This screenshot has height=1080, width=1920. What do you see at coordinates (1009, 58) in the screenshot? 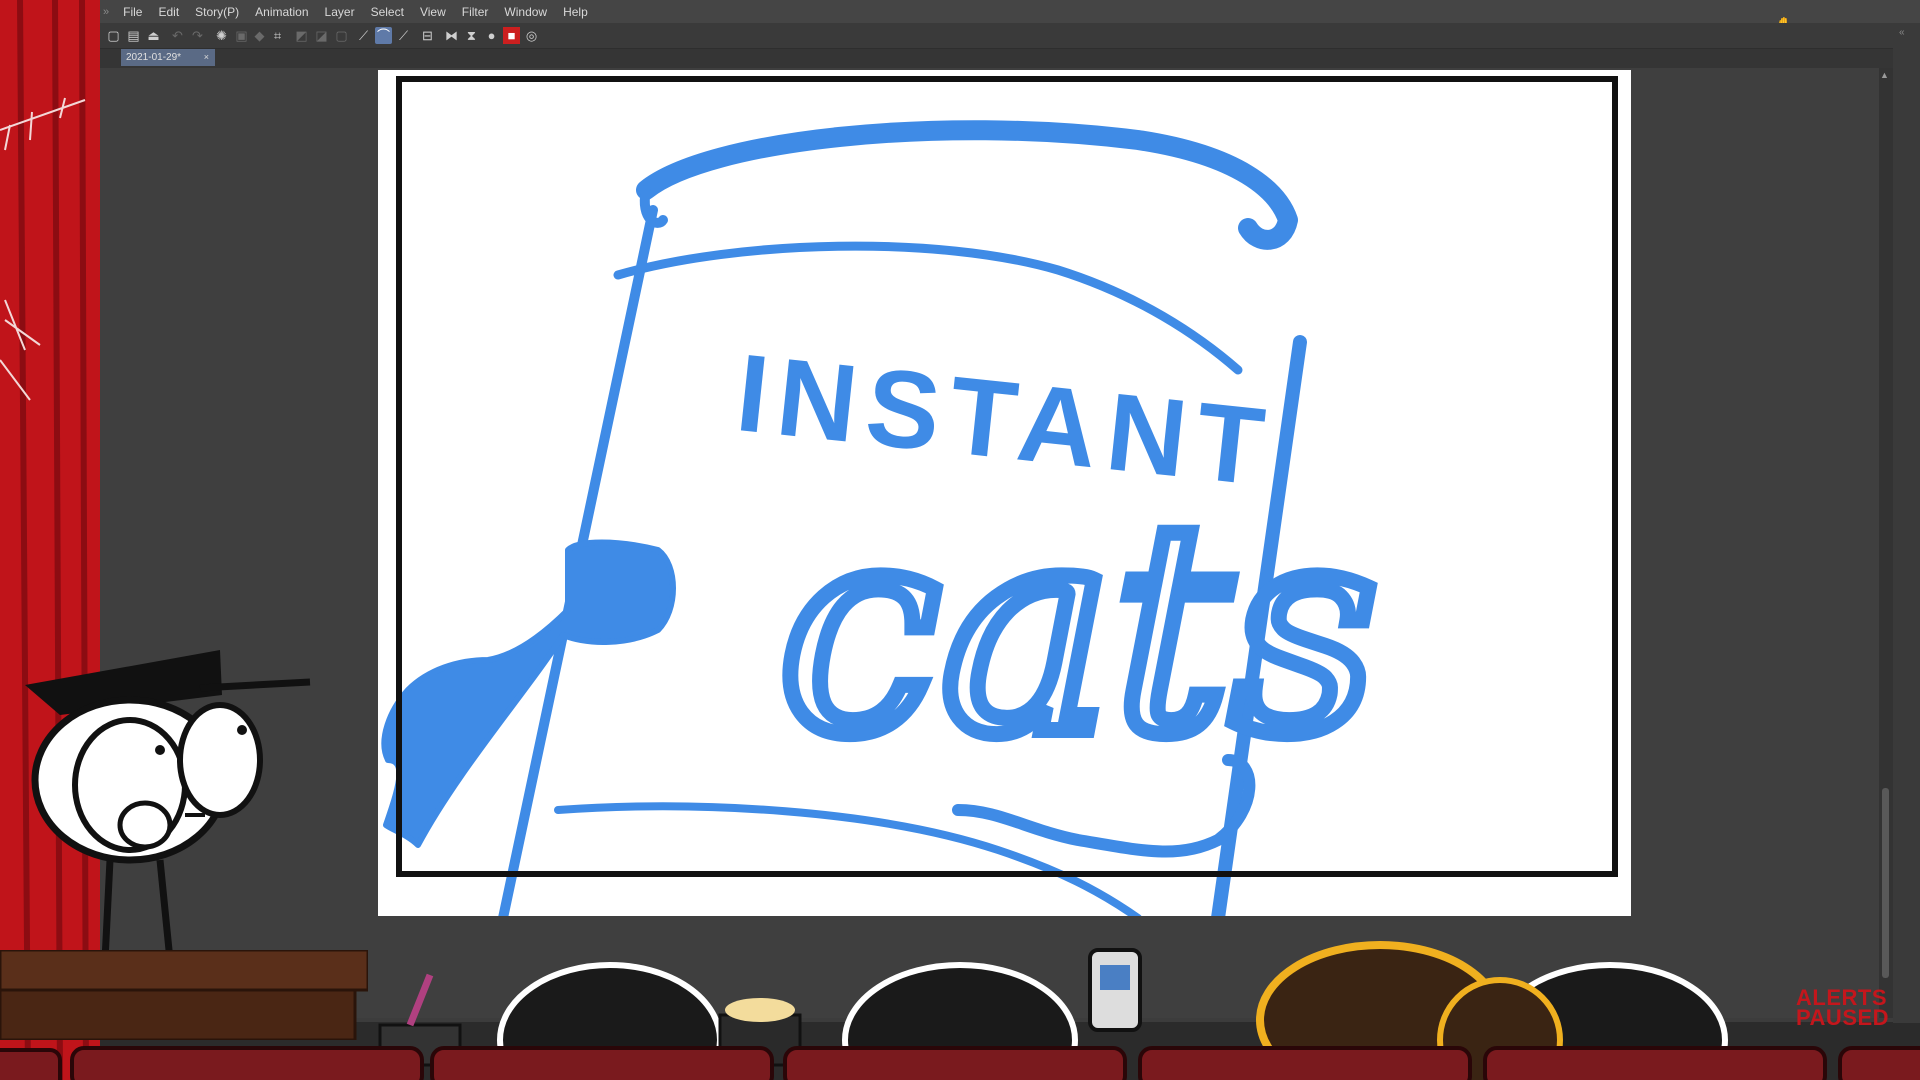
I see `document-tab-bar: 2021-01-29* × ⌄` at bounding box center [1009, 58].